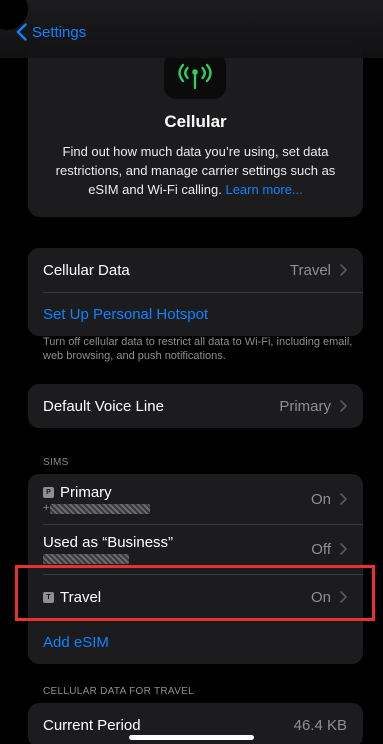 This screenshot has width=383, height=744. What do you see at coordinates (195, 642) in the screenshot?
I see `add-esim-row: Add eSIM` at bounding box center [195, 642].